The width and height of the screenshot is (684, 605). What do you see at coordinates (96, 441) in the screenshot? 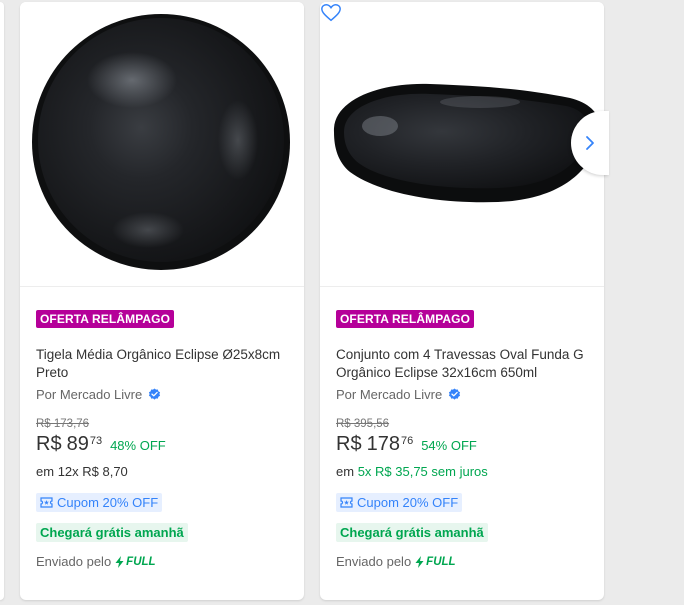
I see `price-cents: 73` at bounding box center [96, 441].